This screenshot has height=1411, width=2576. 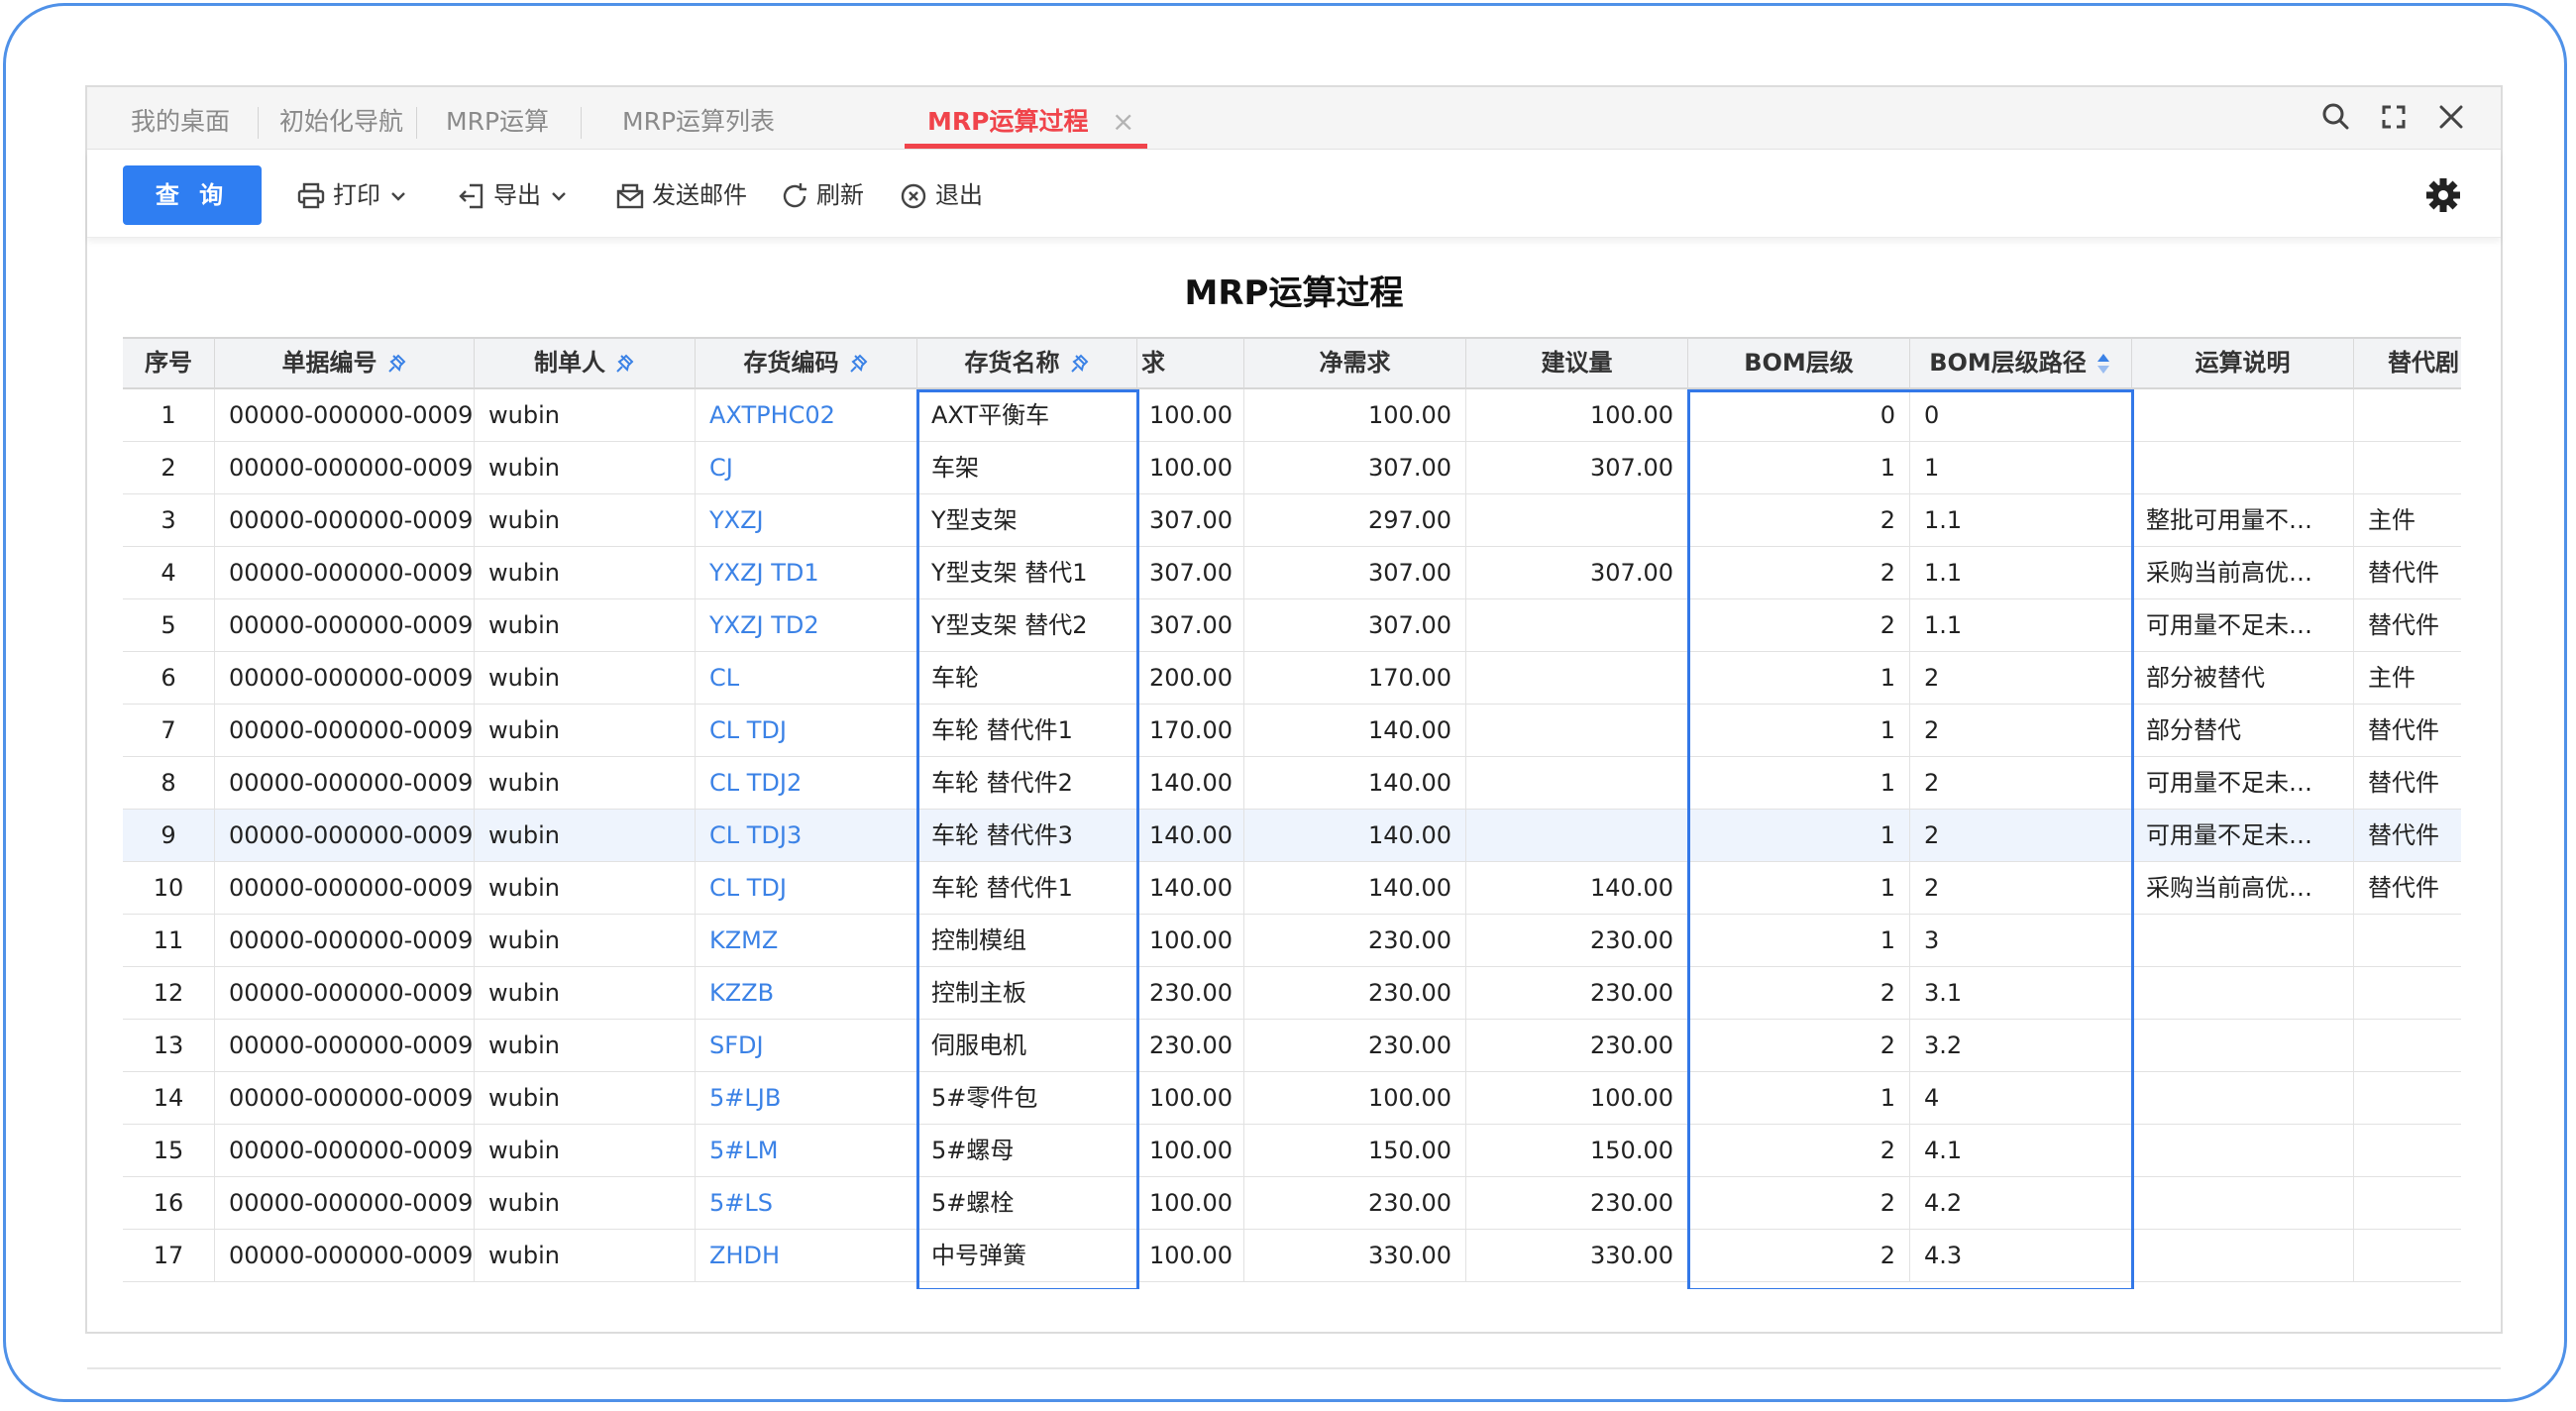 I want to click on tab-init-nav: 初始化导航, so click(x=341, y=118).